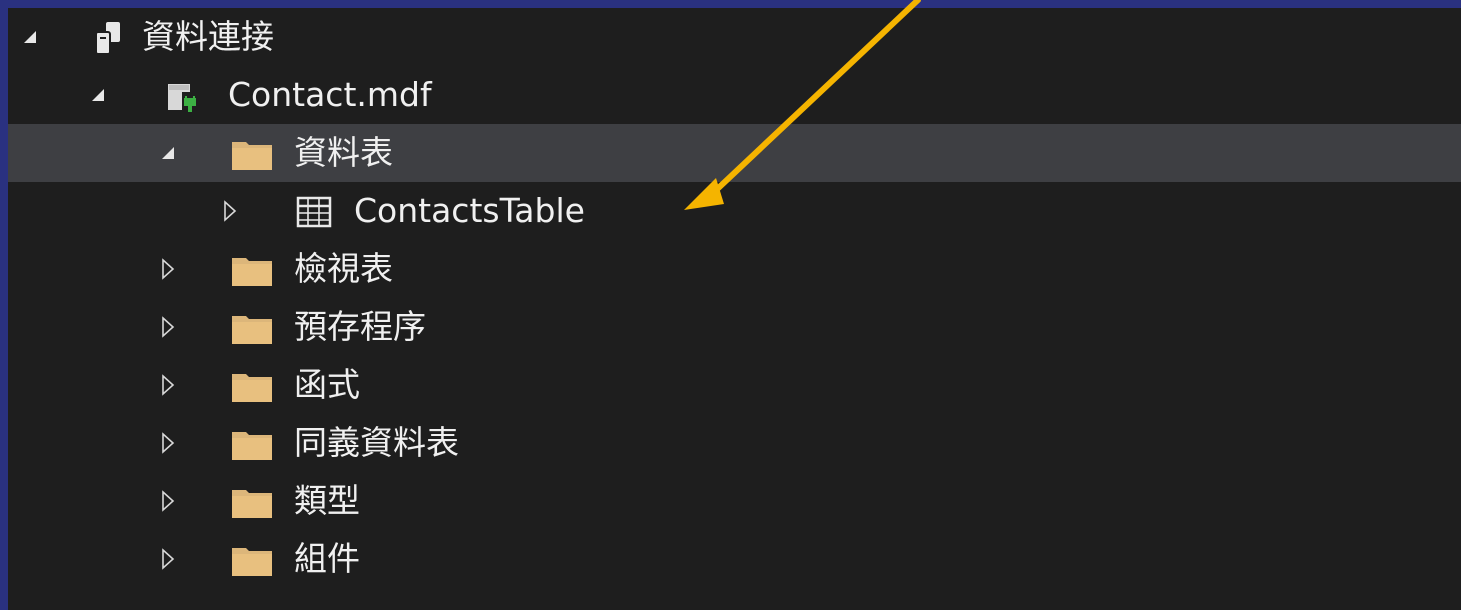 The height and width of the screenshot is (610, 1461). Describe the element at coordinates (802, 105) in the screenshot. I see `annotation-arrow-icon` at that location.